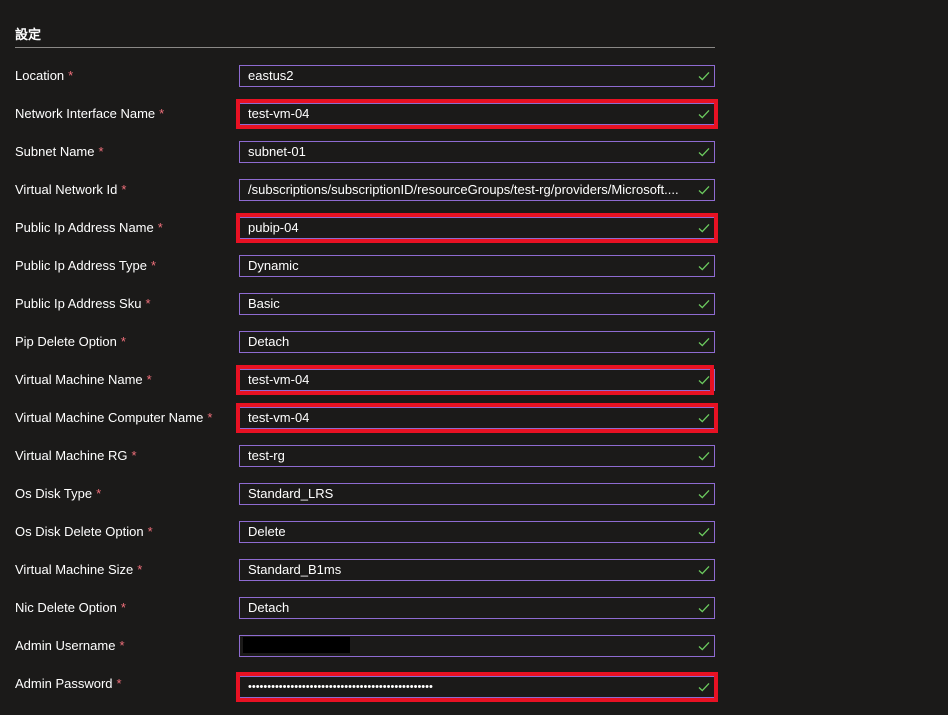 This screenshot has width=948, height=715. Describe the element at coordinates (90, 113) in the screenshot. I see `field-label: Network Interface Name *` at that location.